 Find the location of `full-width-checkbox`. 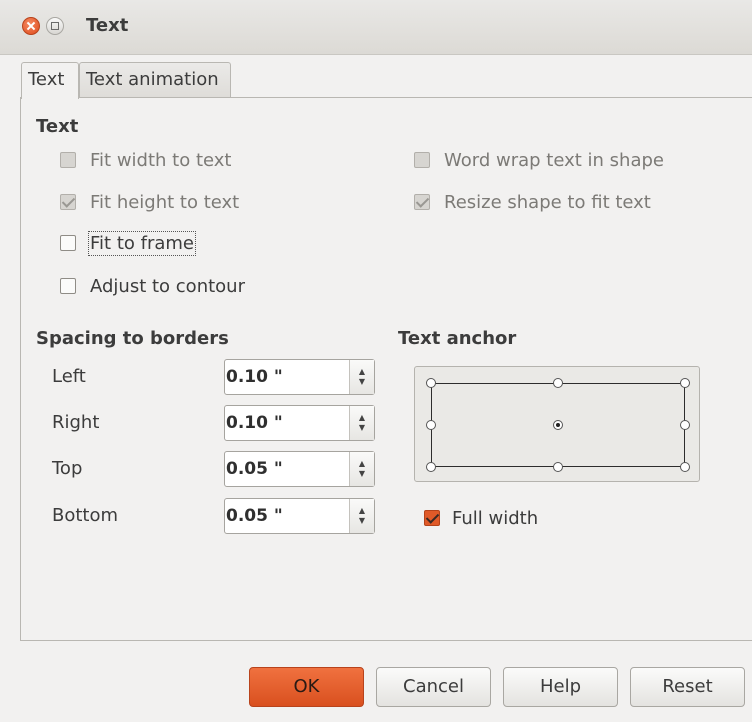

full-width-checkbox is located at coordinates (432, 518).